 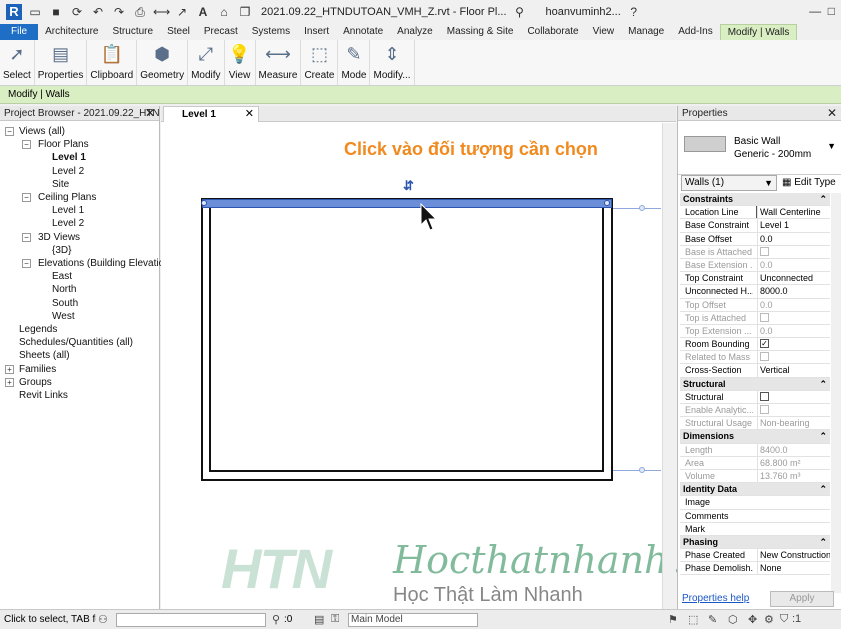 What do you see at coordinates (755, 490) in the screenshot?
I see `property-group-header: Identity Data ⌃` at bounding box center [755, 490].